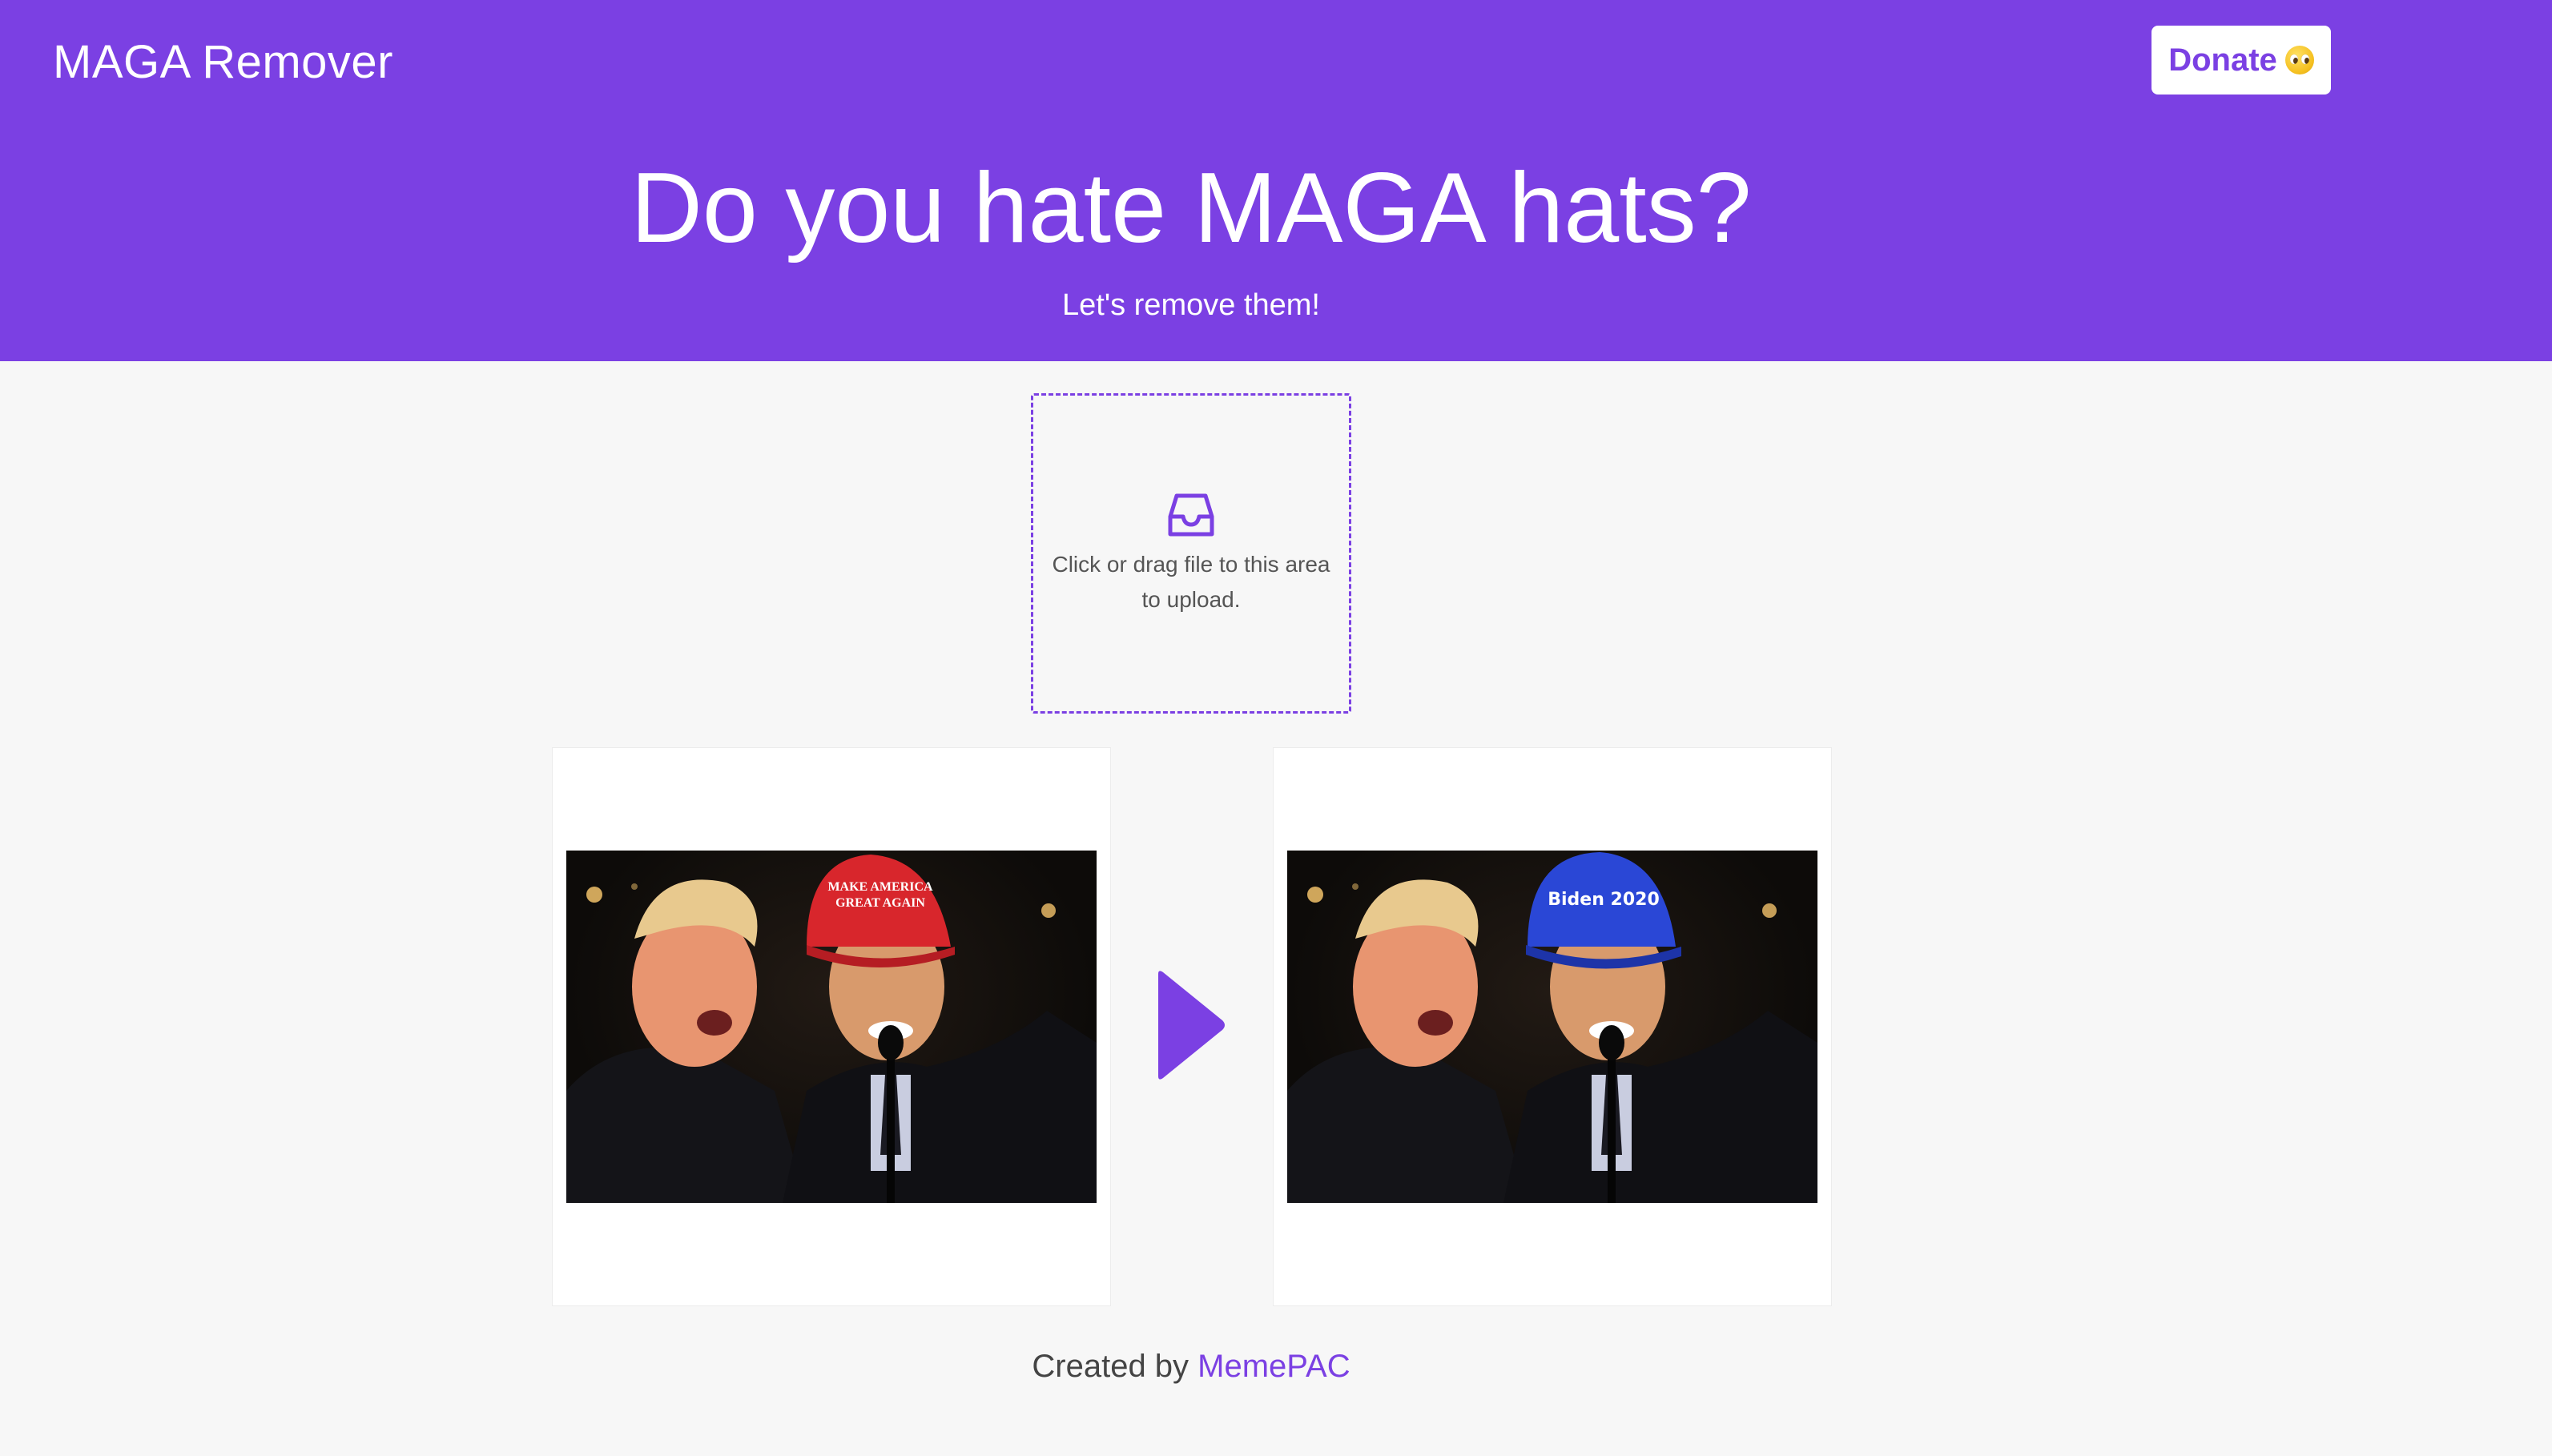 Image resolution: width=2552 pixels, height=1456 pixels. What do you see at coordinates (2222, 60) in the screenshot?
I see `donate-label: Donate` at bounding box center [2222, 60].